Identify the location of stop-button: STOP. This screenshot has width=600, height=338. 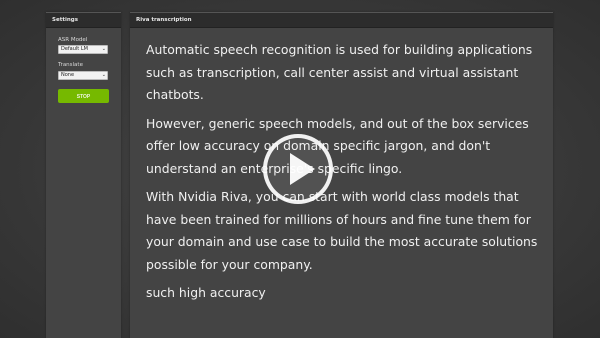
(83, 96).